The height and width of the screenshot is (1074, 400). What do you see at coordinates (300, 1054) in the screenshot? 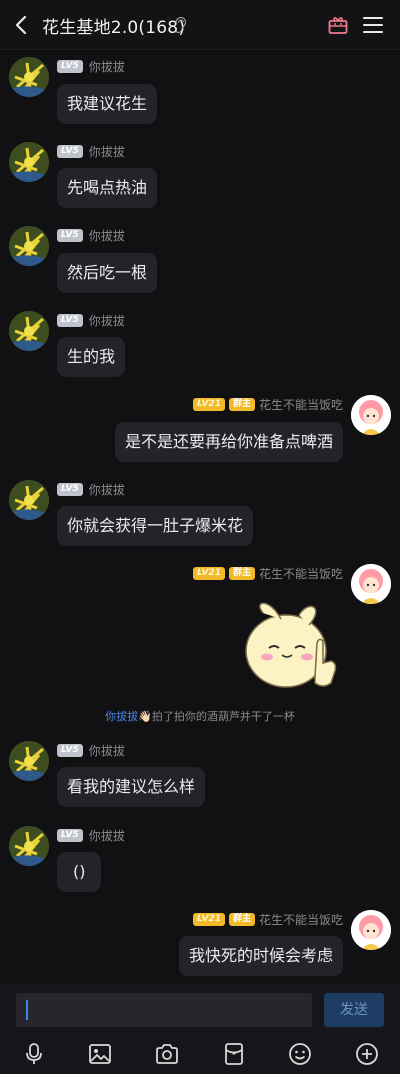
I see `emoji-icon` at bounding box center [300, 1054].